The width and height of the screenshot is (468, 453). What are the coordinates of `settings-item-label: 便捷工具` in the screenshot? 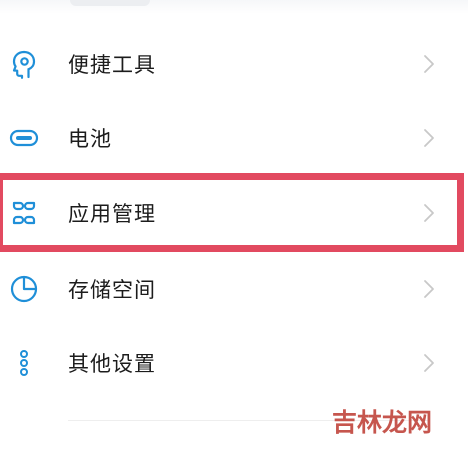 It's located at (112, 64).